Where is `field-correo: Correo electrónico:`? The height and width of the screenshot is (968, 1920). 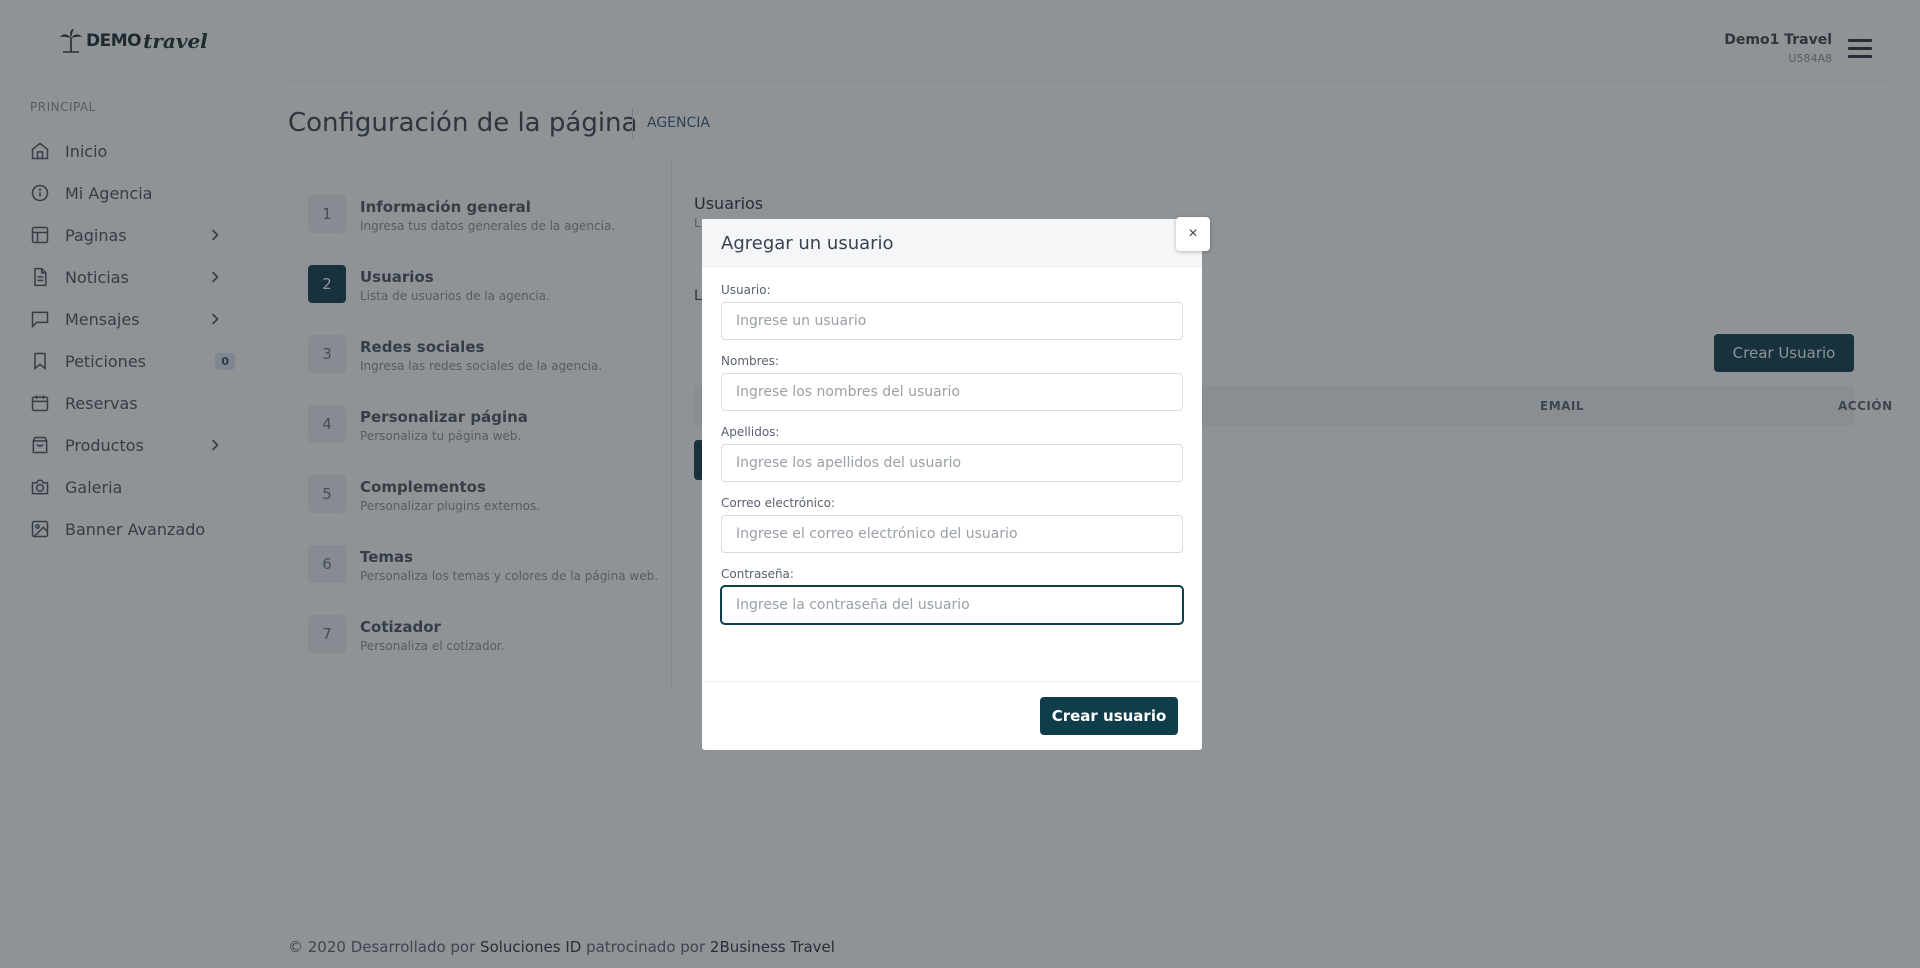 field-correo: Correo electrónico: is located at coordinates (952, 524).